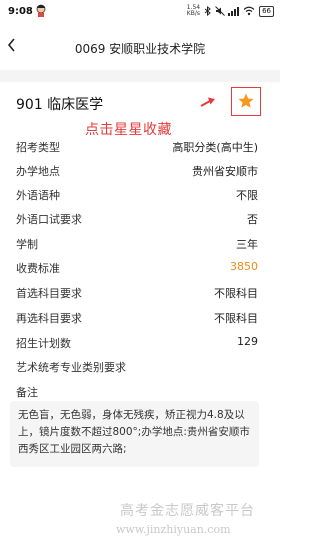 This screenshot has height=544, width=320. I want to click on row-value: 129, so click(247, 341).